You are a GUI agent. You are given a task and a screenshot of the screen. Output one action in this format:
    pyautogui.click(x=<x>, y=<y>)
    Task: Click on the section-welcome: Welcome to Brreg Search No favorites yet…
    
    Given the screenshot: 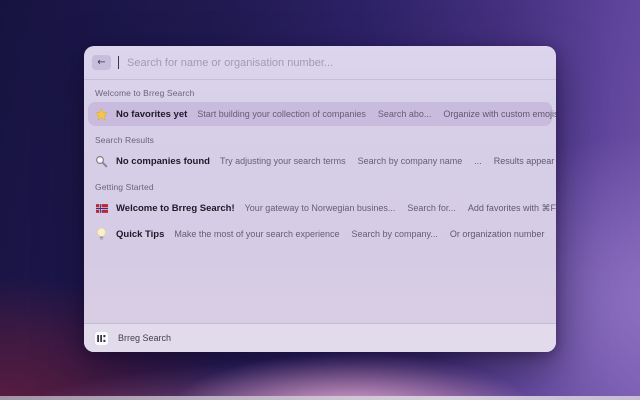 What is the action you would take?
    pyautogui.click(x=322, y=107)
    